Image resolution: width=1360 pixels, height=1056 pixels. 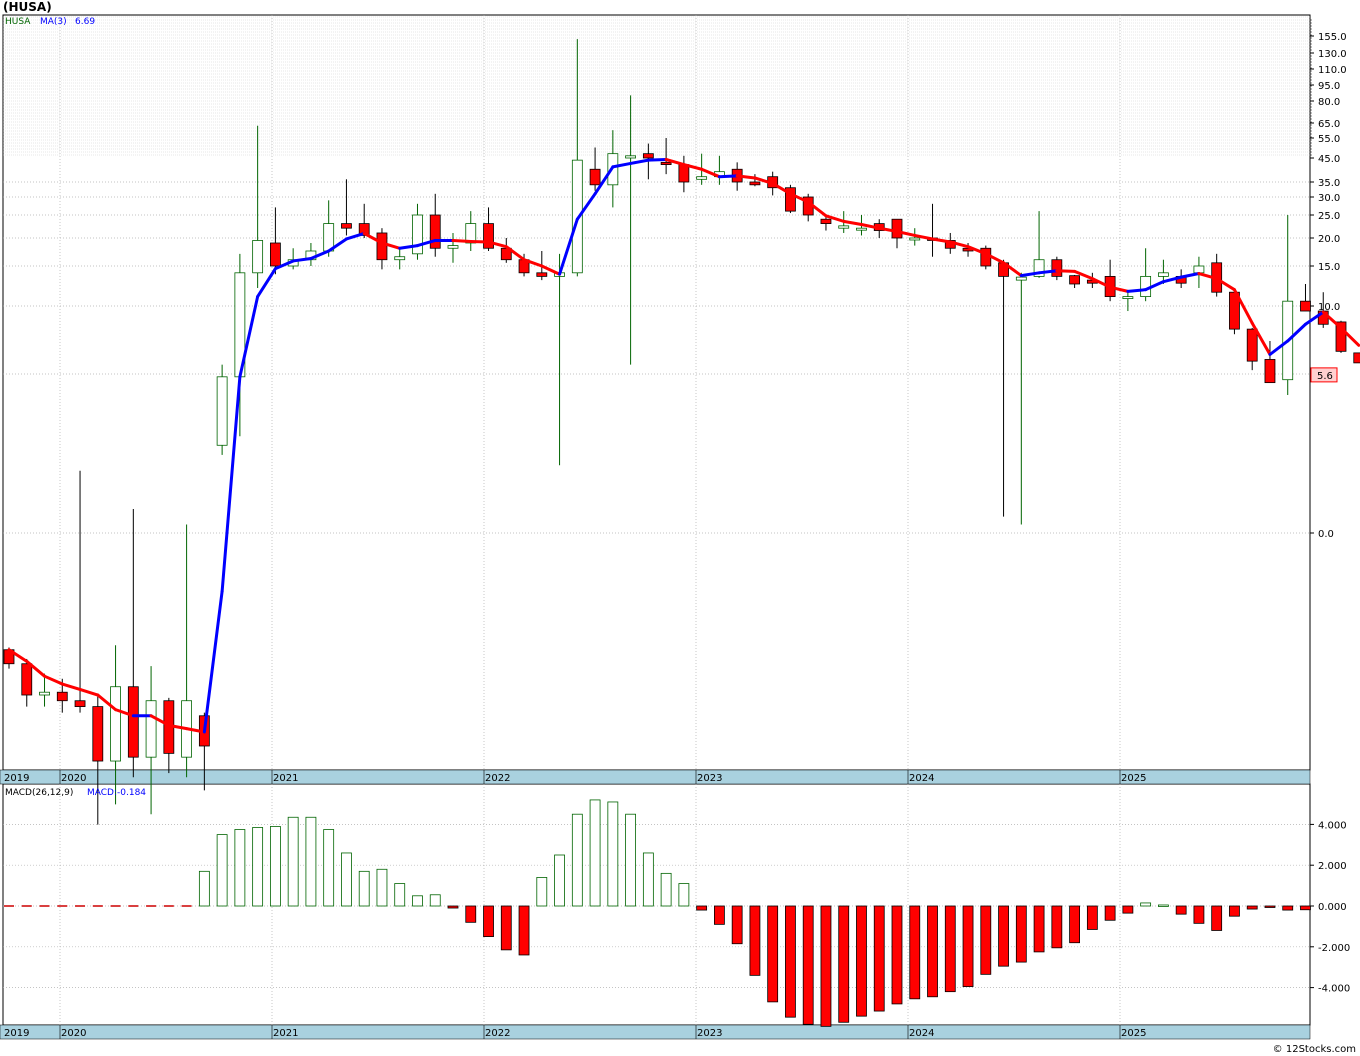 What do you see at coordinates (1332, 907) in the screenshot?
I see `macd-axis-label: 0.000` at bounding box center [1332, 907].